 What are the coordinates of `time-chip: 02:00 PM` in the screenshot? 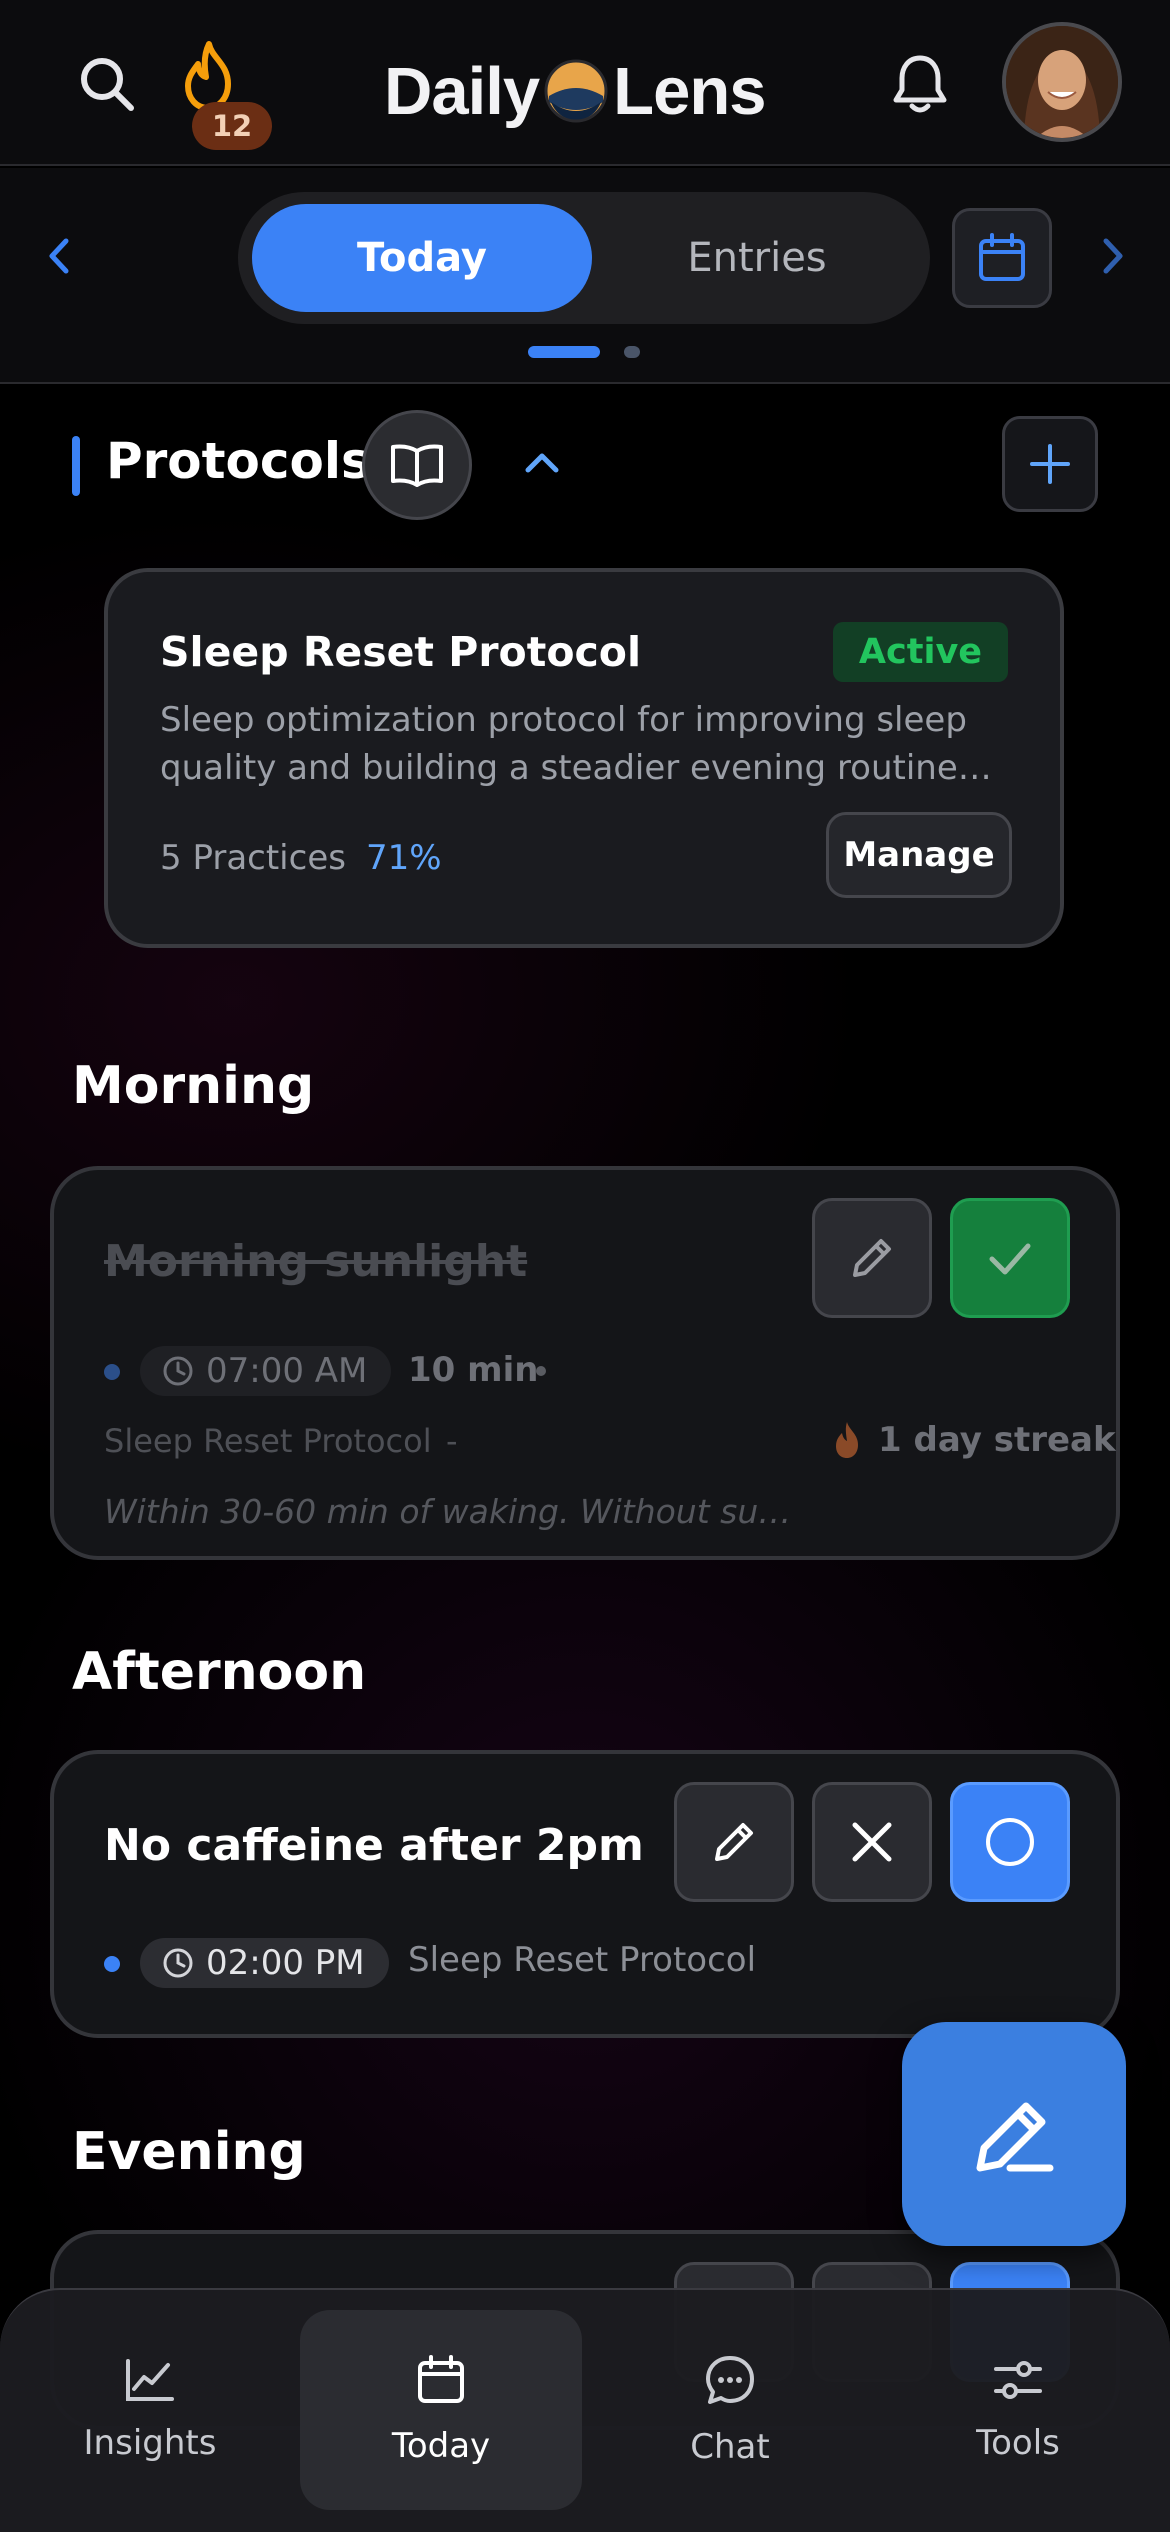 It's located at (264, 1963).